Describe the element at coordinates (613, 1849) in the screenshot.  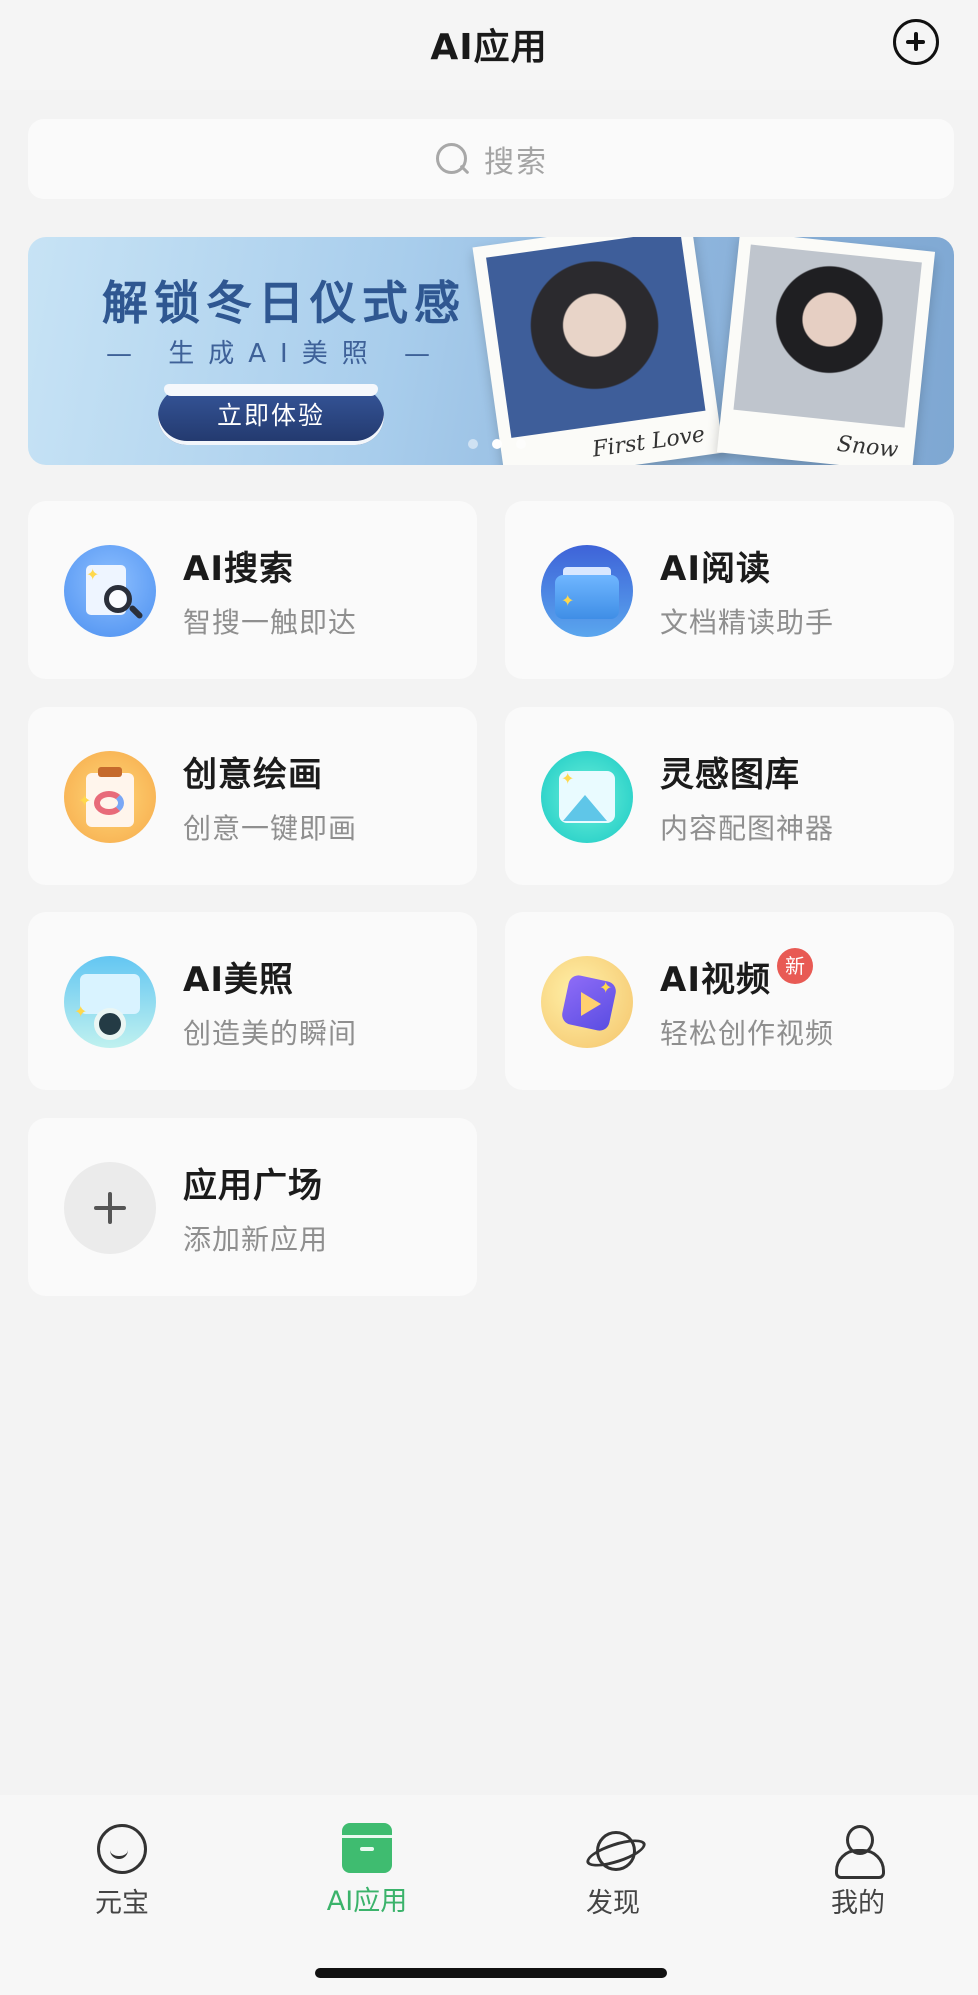
I see `planet-icon` at that location.